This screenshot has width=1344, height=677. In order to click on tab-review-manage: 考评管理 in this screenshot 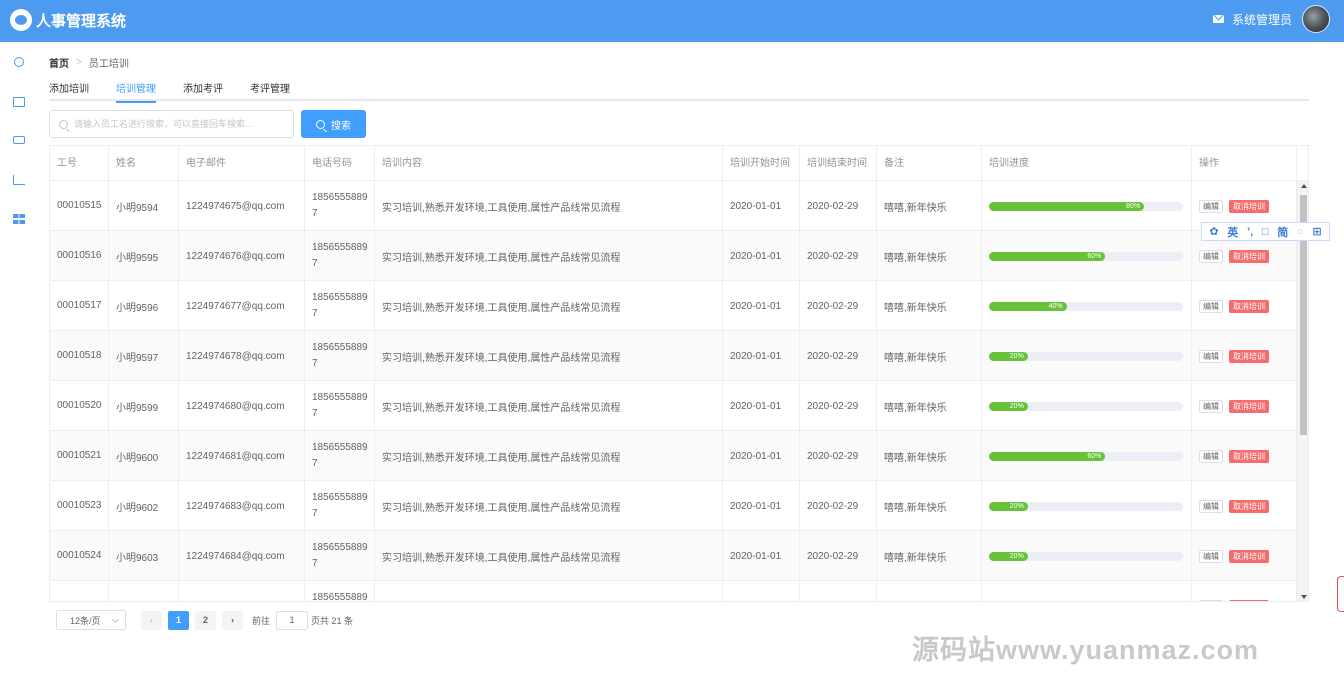, I will do `click(270, 90)`.